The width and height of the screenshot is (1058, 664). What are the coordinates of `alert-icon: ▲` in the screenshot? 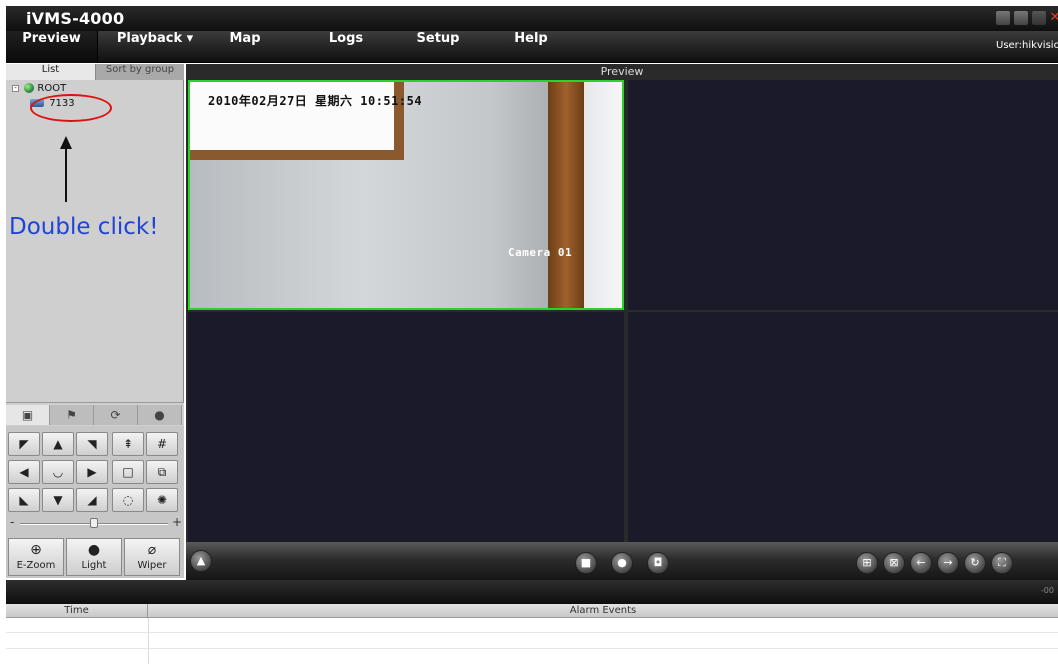 It's located at (201, 561).